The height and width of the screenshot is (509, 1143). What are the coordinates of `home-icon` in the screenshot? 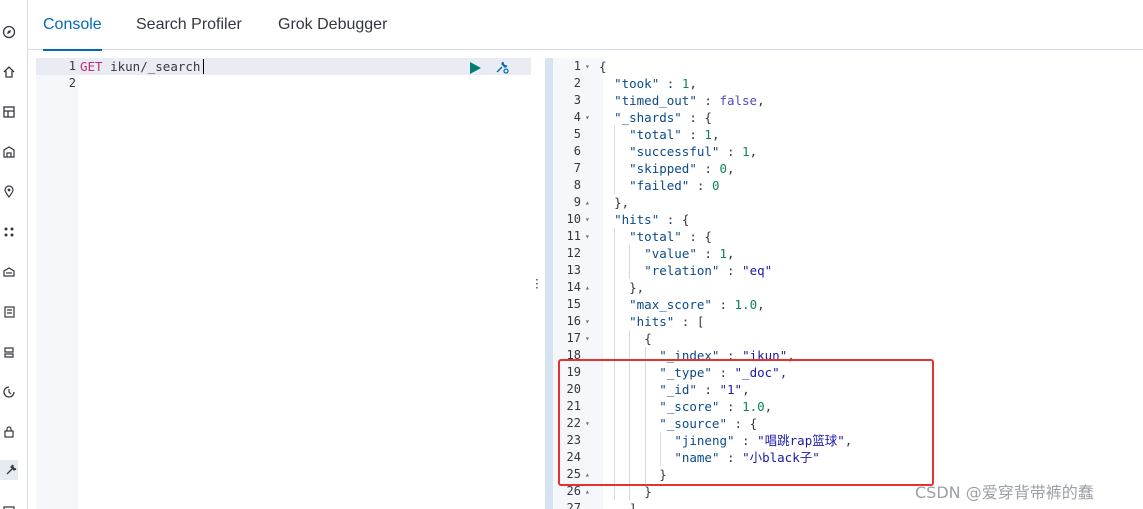 It's located at (8, 72).